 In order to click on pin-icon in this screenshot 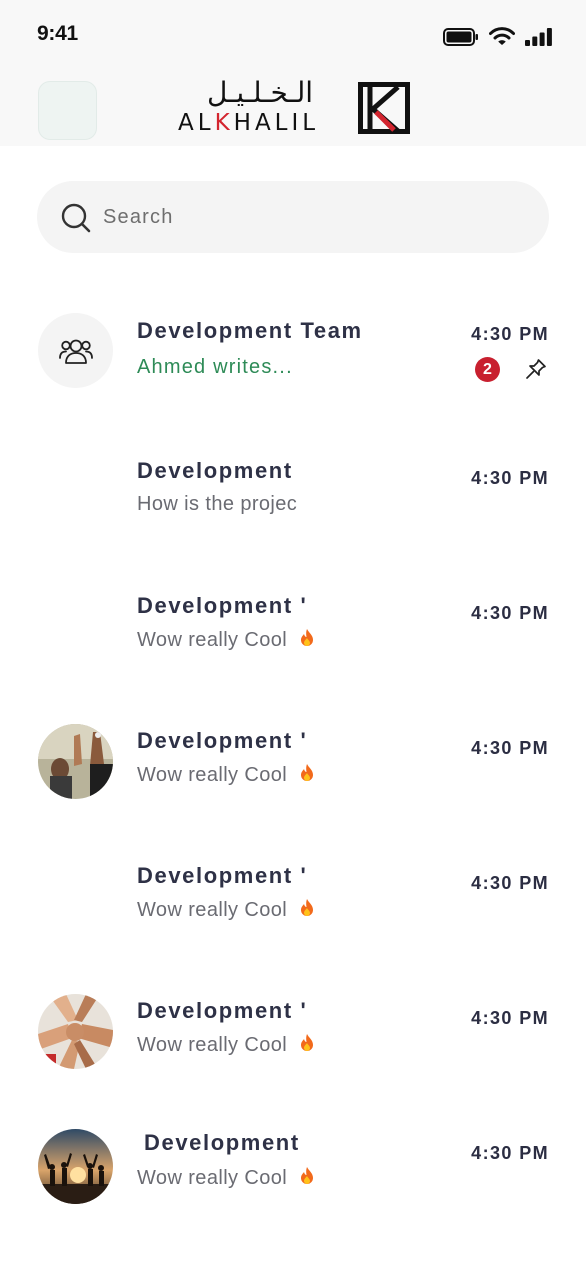, I will do `click(536, 369)`.